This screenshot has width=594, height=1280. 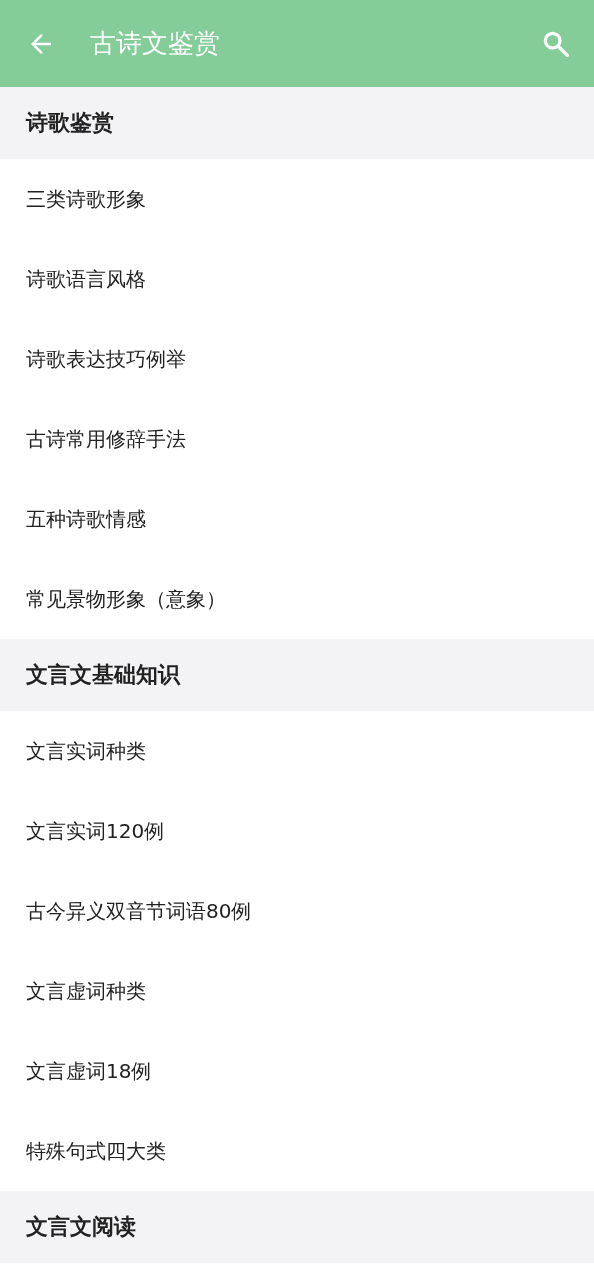 I want to click on section-title: 文言文阅读, so click(x=81, y=1227).